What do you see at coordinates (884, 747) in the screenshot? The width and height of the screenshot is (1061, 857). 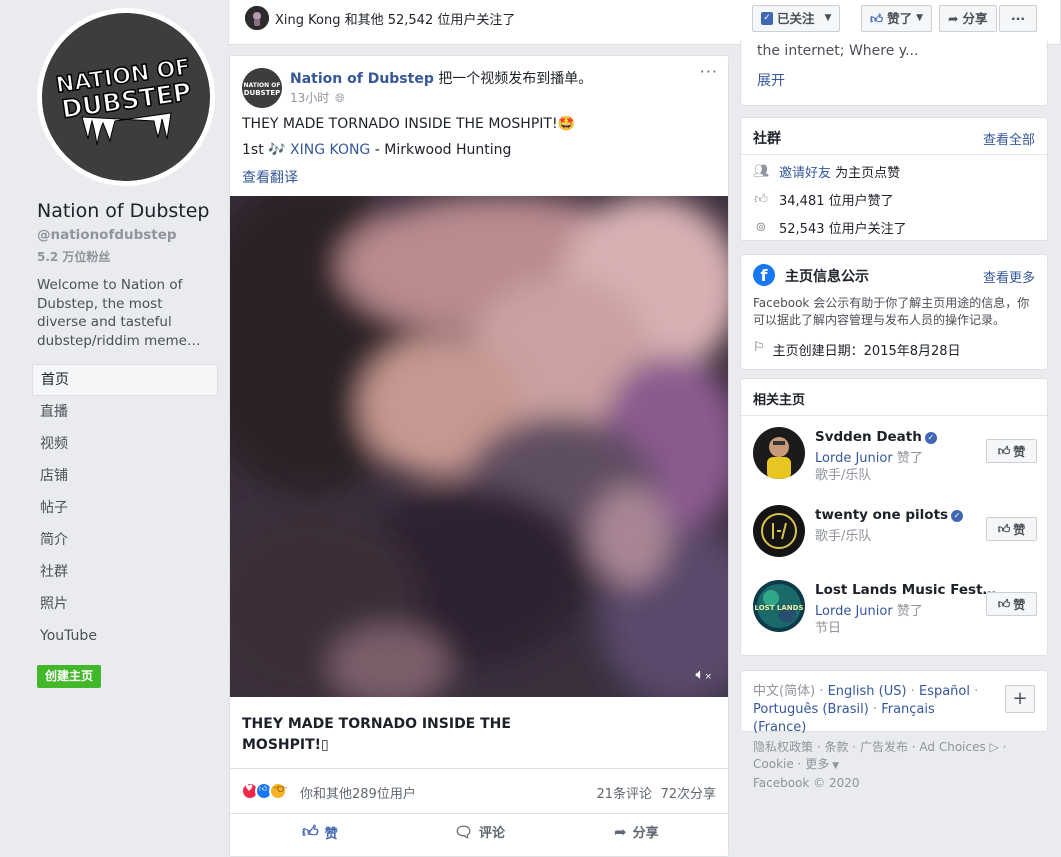 I see `footer-link: 广告发布` at bounding box center [884, 747].